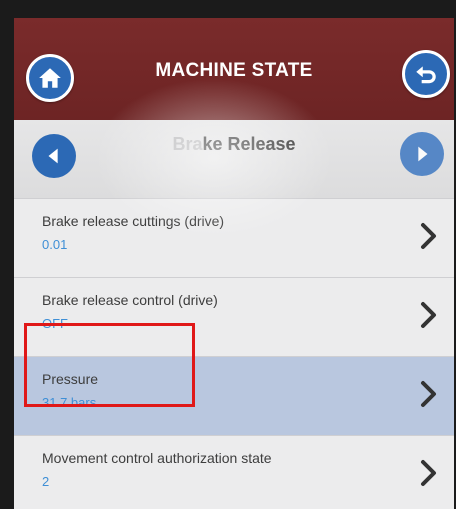 This screenshot has height=509, width=456. I want to click on next-section-button, so click(422, 154).